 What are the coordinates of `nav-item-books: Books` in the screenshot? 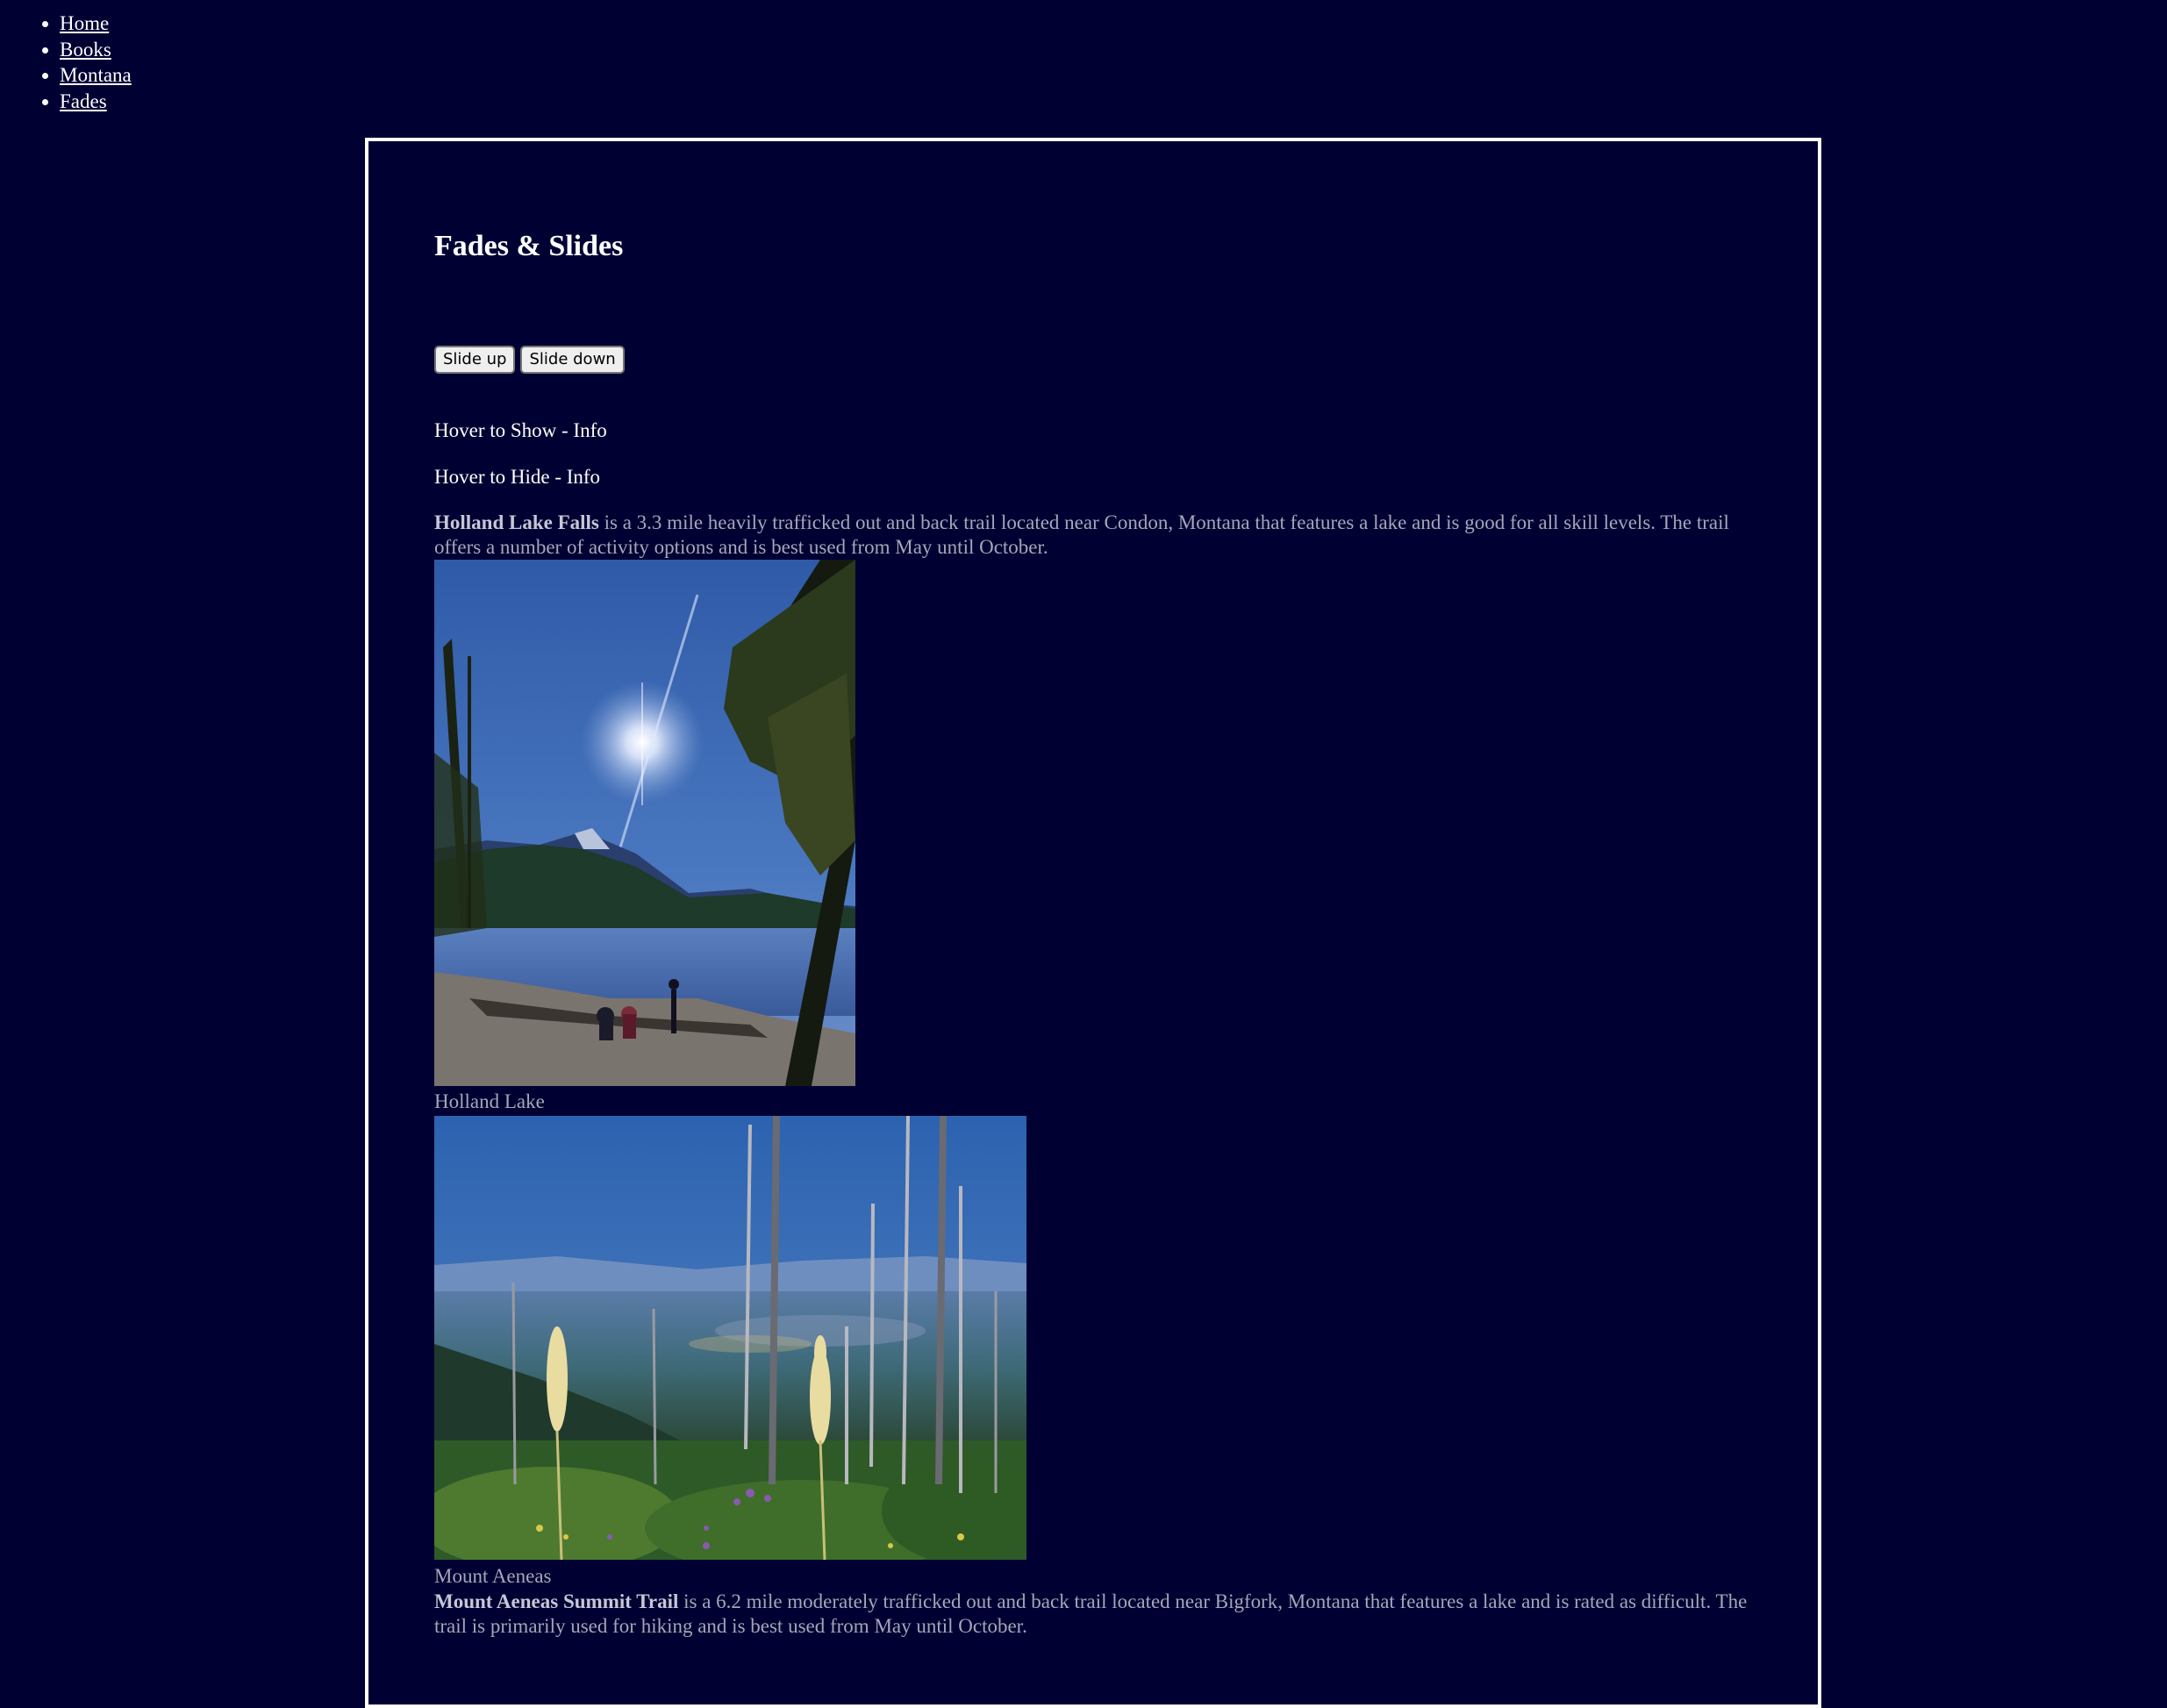 It's located at (96, 50).